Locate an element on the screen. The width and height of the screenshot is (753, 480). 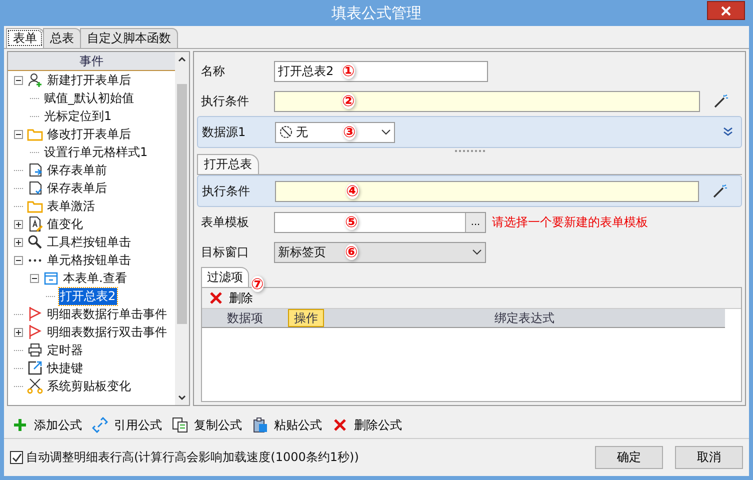
tree-item: 单元格按钮单击 is located at coordinates (89, 260).